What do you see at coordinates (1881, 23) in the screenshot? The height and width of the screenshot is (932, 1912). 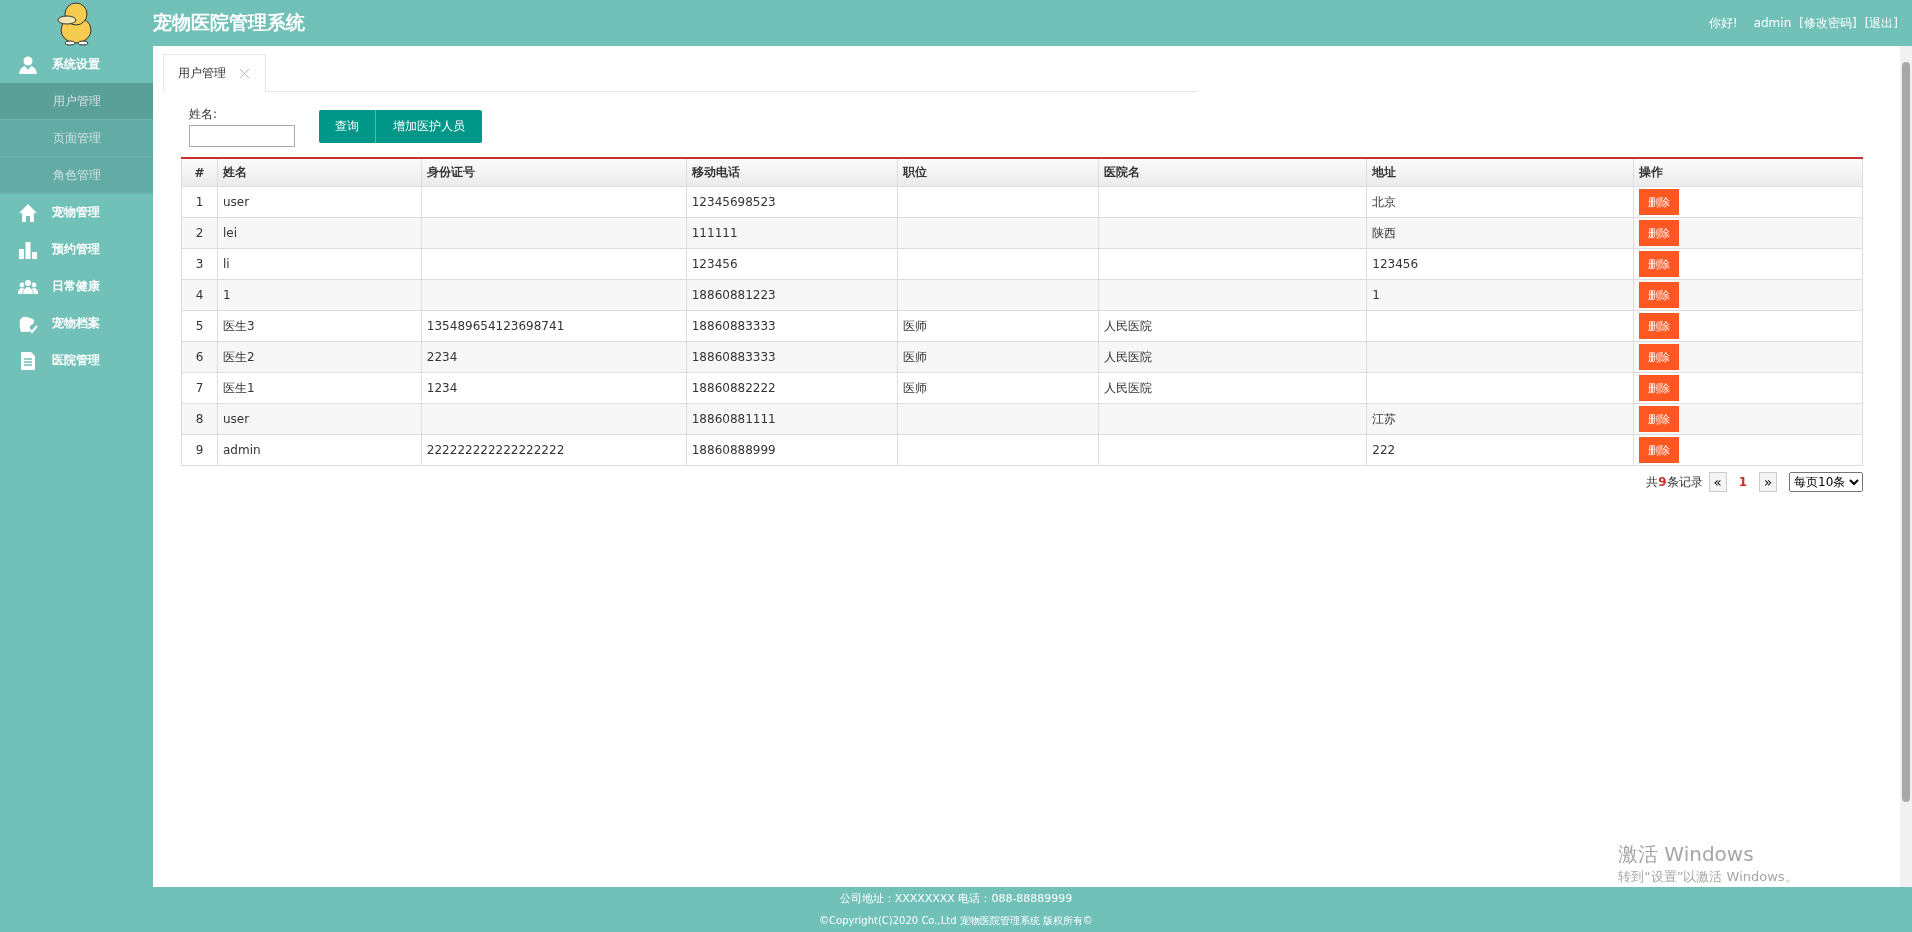 I see `header-link: [退出]` at bounding box center [1881, 23].